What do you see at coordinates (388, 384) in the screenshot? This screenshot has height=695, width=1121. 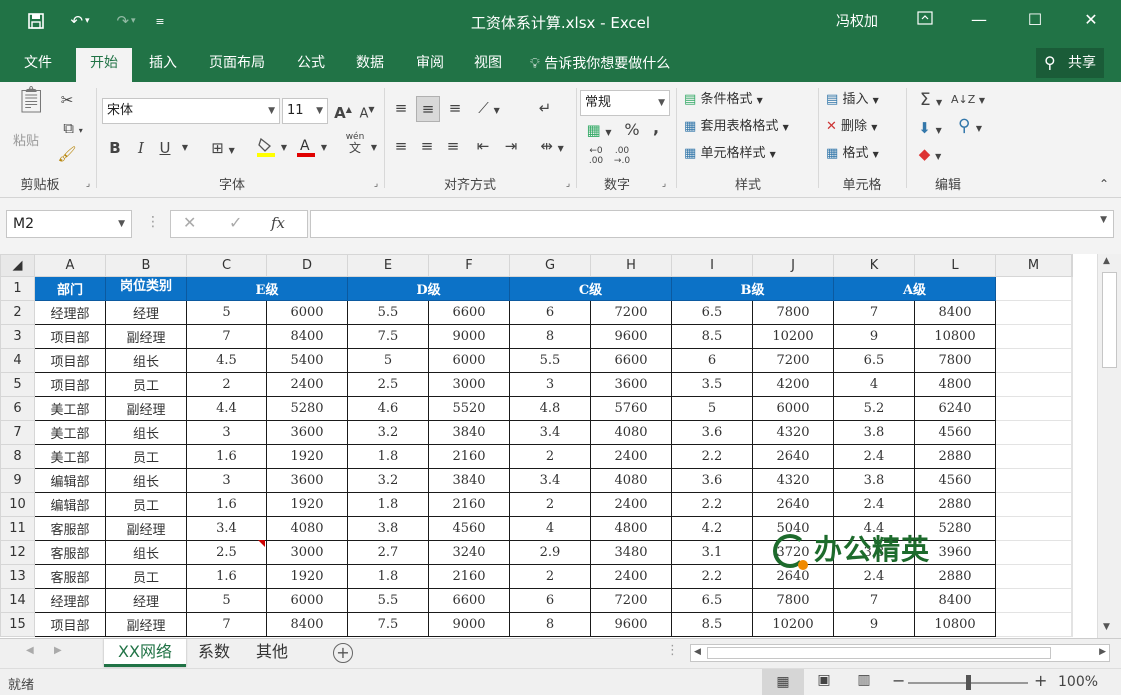 I see `cell: 2.5` at bounding box center [388, 384].